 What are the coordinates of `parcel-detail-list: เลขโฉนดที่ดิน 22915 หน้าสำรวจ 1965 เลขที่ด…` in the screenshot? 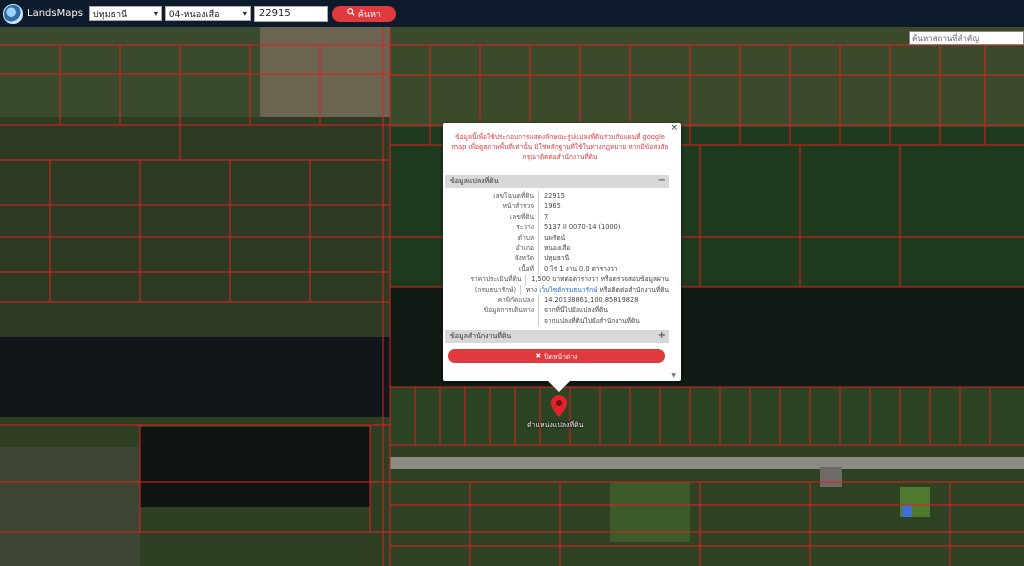 It's located at (557, 259).